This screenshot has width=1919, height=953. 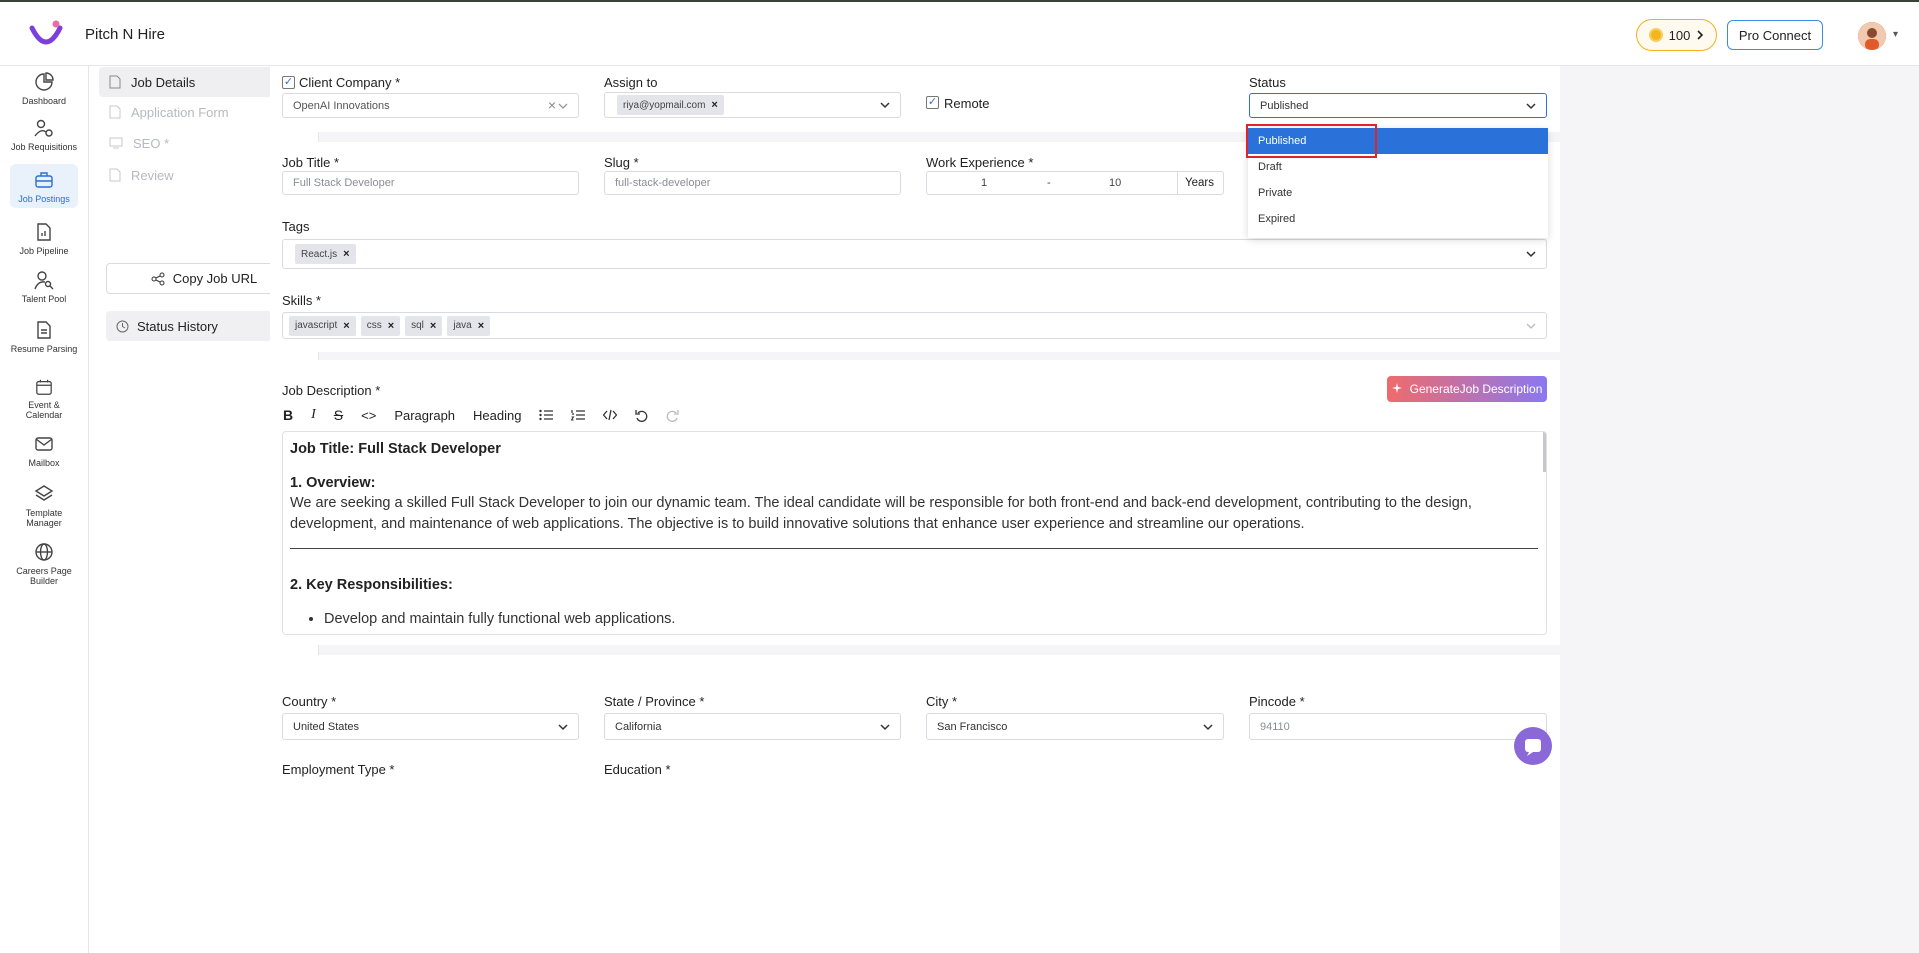 What do you see at coordinates (430, 183) in the screenshot?
I see `job-title-input: Full Stack Developer` at bounding box center [430, 183].